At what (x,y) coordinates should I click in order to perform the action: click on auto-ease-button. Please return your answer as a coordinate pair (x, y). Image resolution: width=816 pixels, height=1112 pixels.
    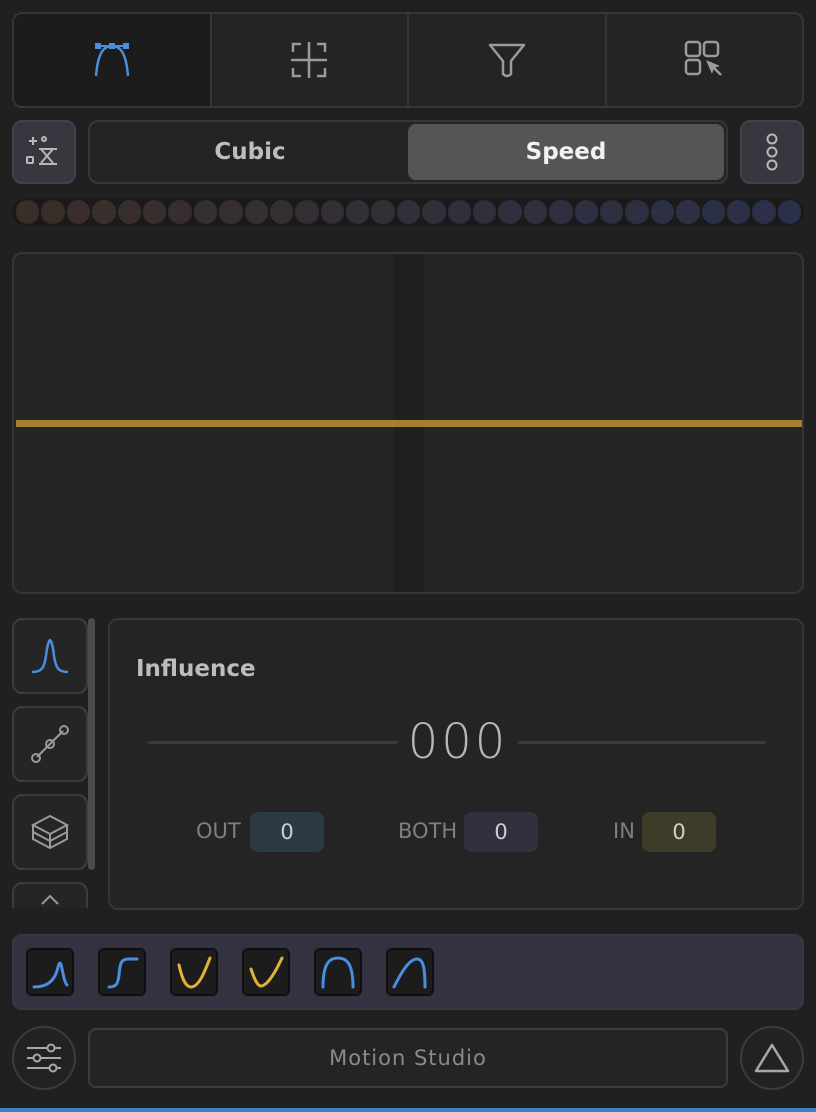
    Looking at the image, I should click on (44, 152).